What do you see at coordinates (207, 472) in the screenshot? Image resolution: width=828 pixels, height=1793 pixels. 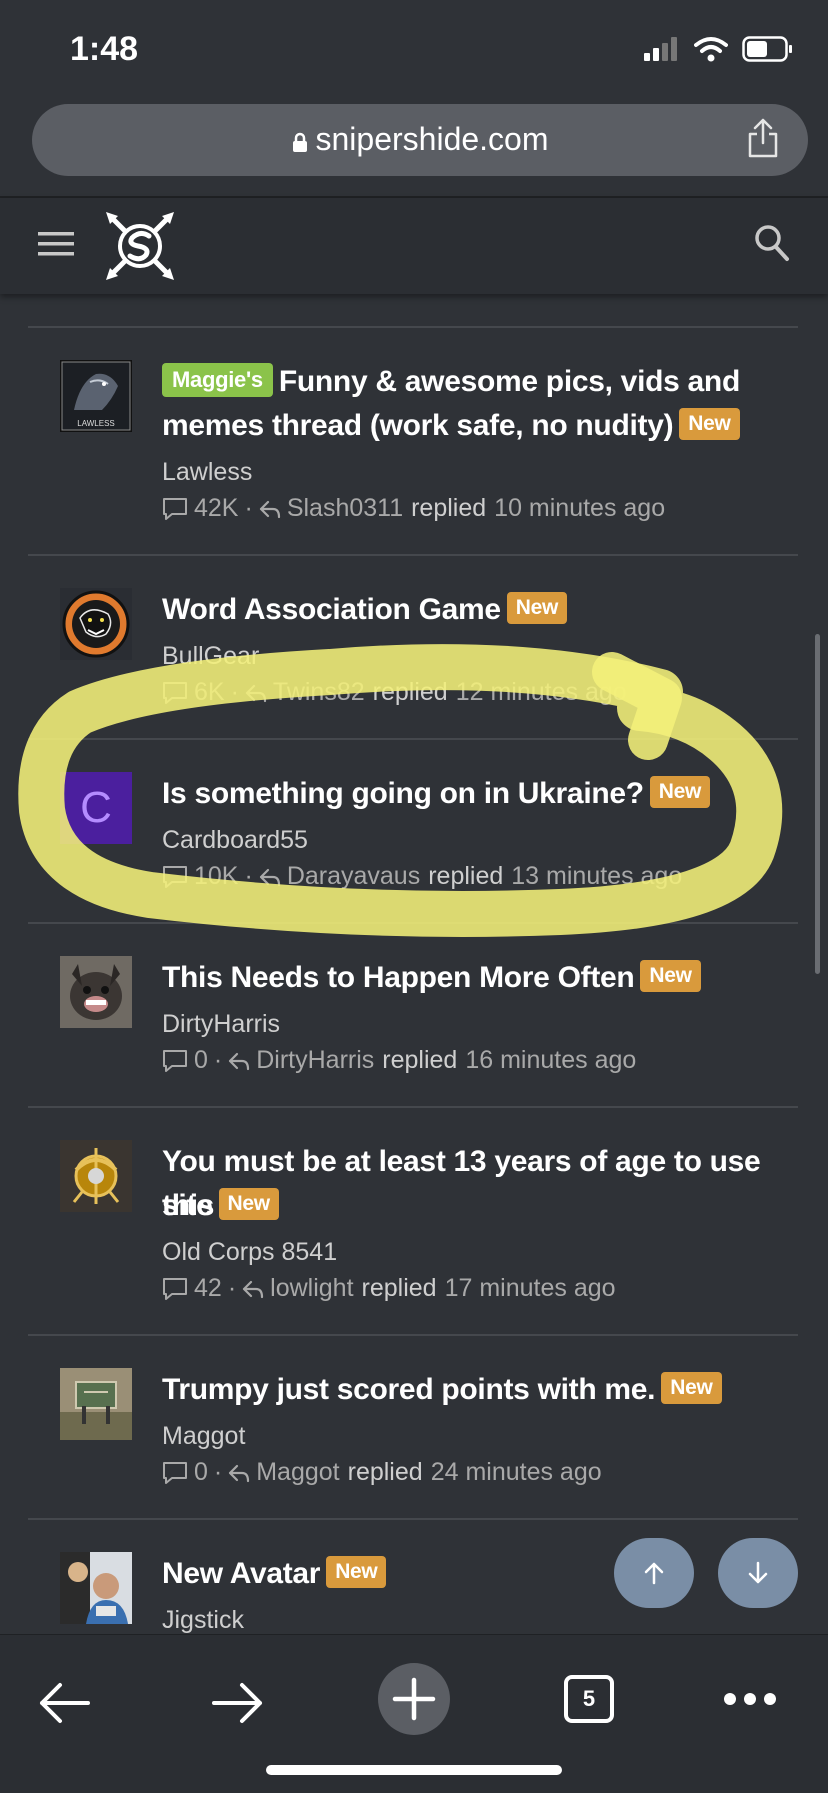 I see `thread-starter: Lawless` at bounding box center [207, 472].